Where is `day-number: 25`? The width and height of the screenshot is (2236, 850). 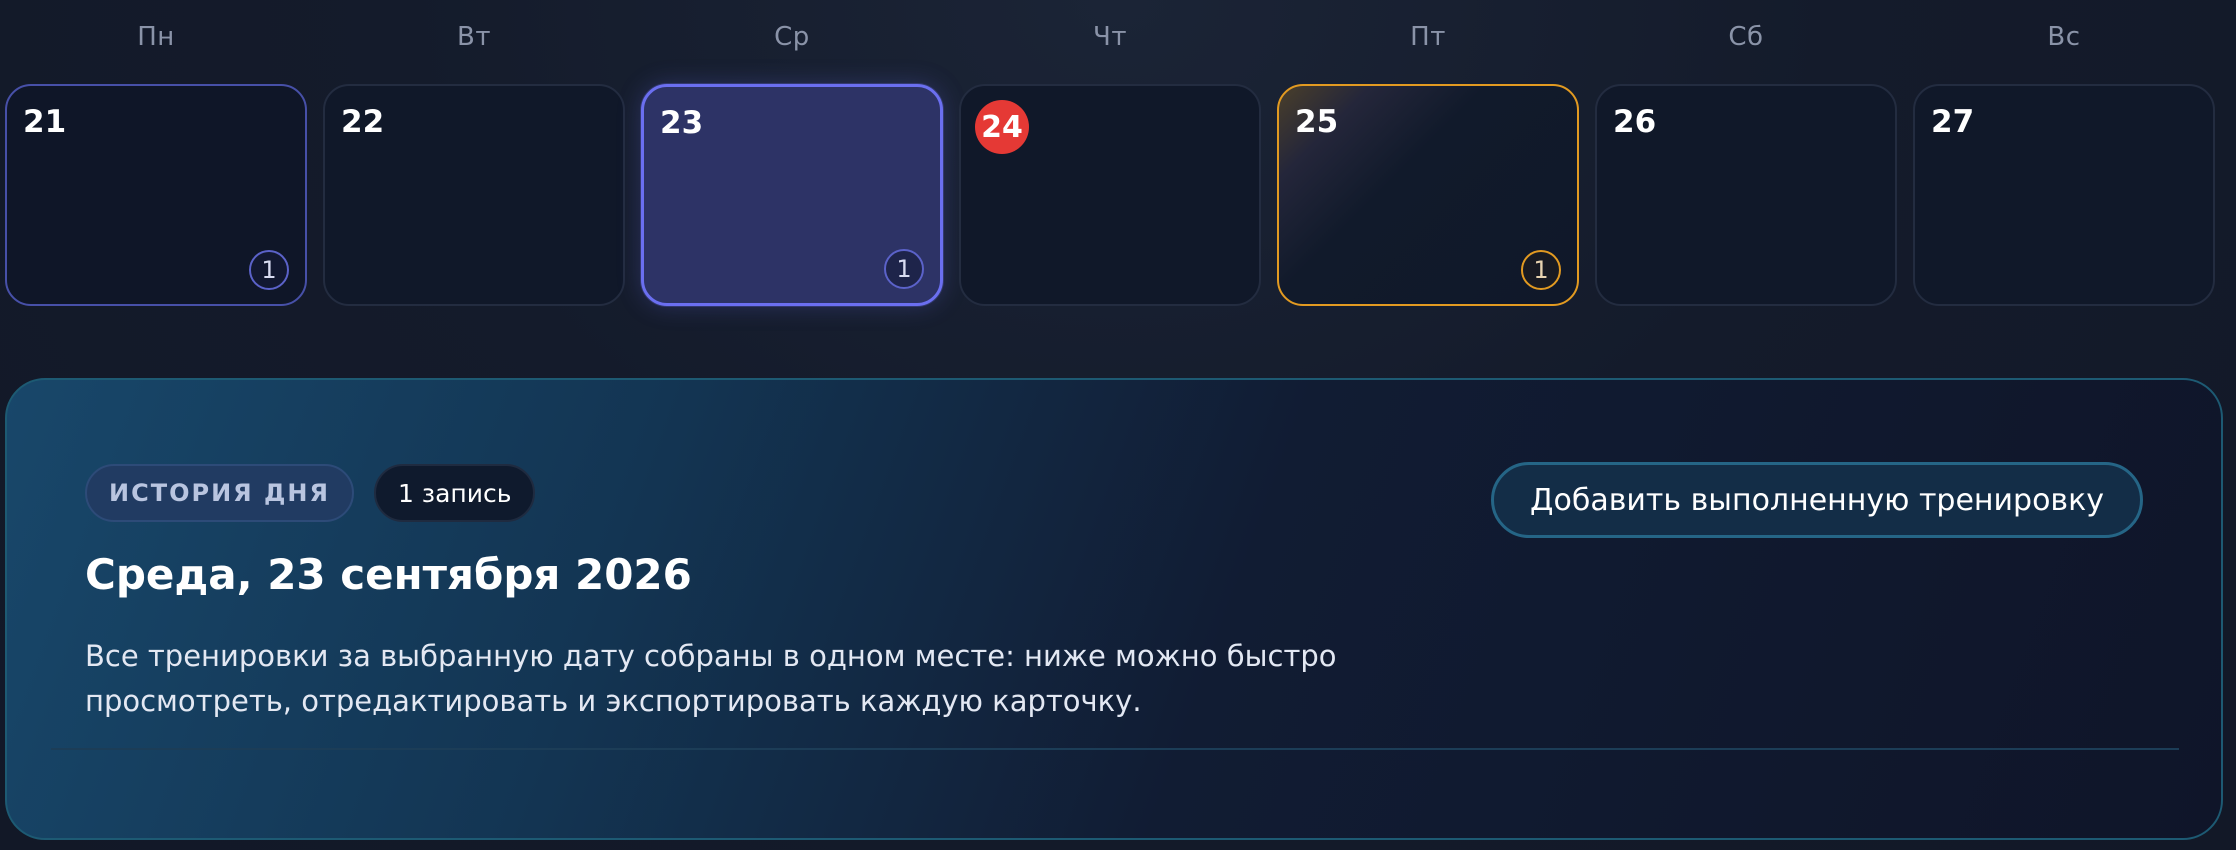 day-number: 25 is located at coordinates (1317, 122).